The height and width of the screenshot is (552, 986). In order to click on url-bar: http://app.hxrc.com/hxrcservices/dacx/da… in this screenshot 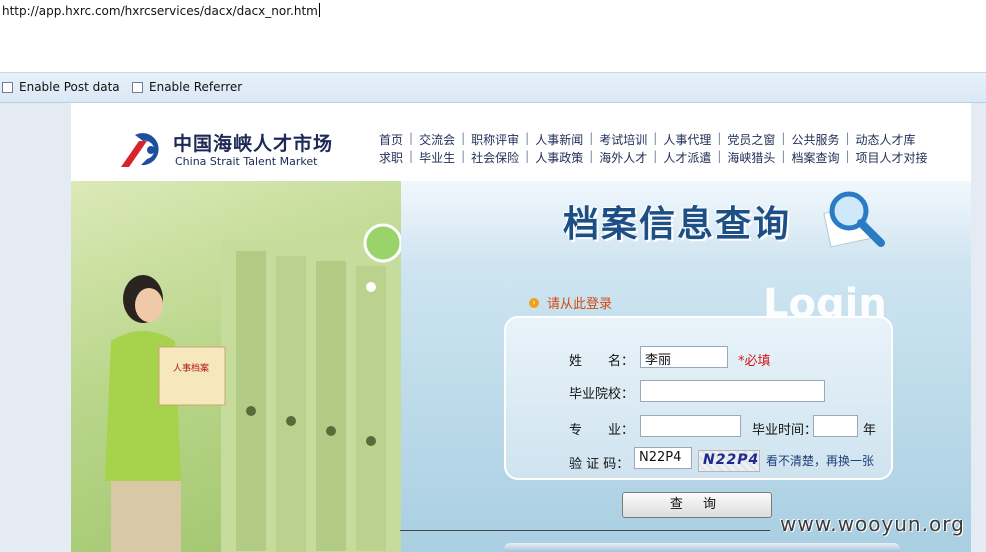, I will do `click(493, 36)`.